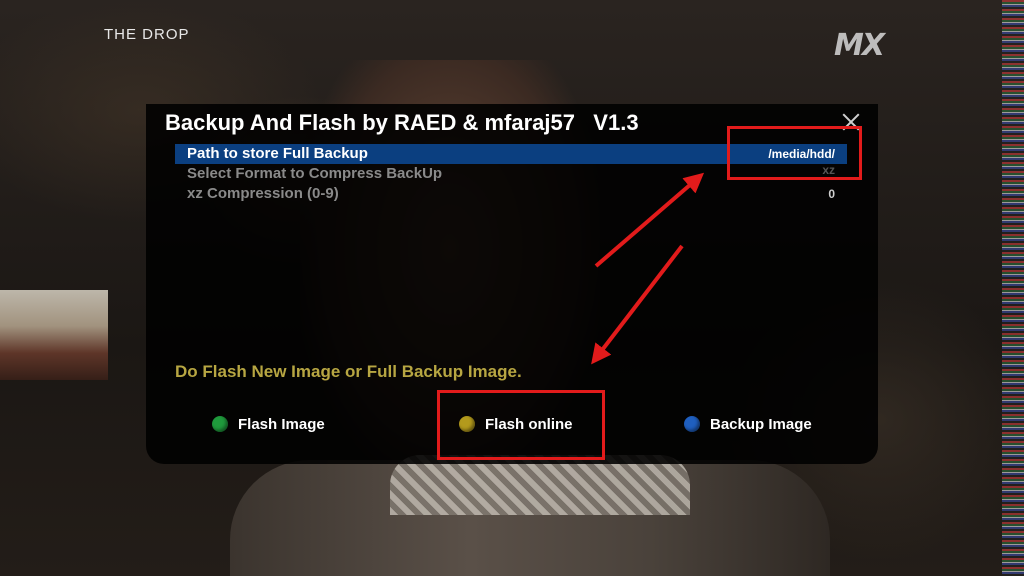 Image resolution: width=1024 pixels, height=576 pixels. Describe the element at coordinates (649, 220) in the screenshot. I see `arrow-to-path` at that location.